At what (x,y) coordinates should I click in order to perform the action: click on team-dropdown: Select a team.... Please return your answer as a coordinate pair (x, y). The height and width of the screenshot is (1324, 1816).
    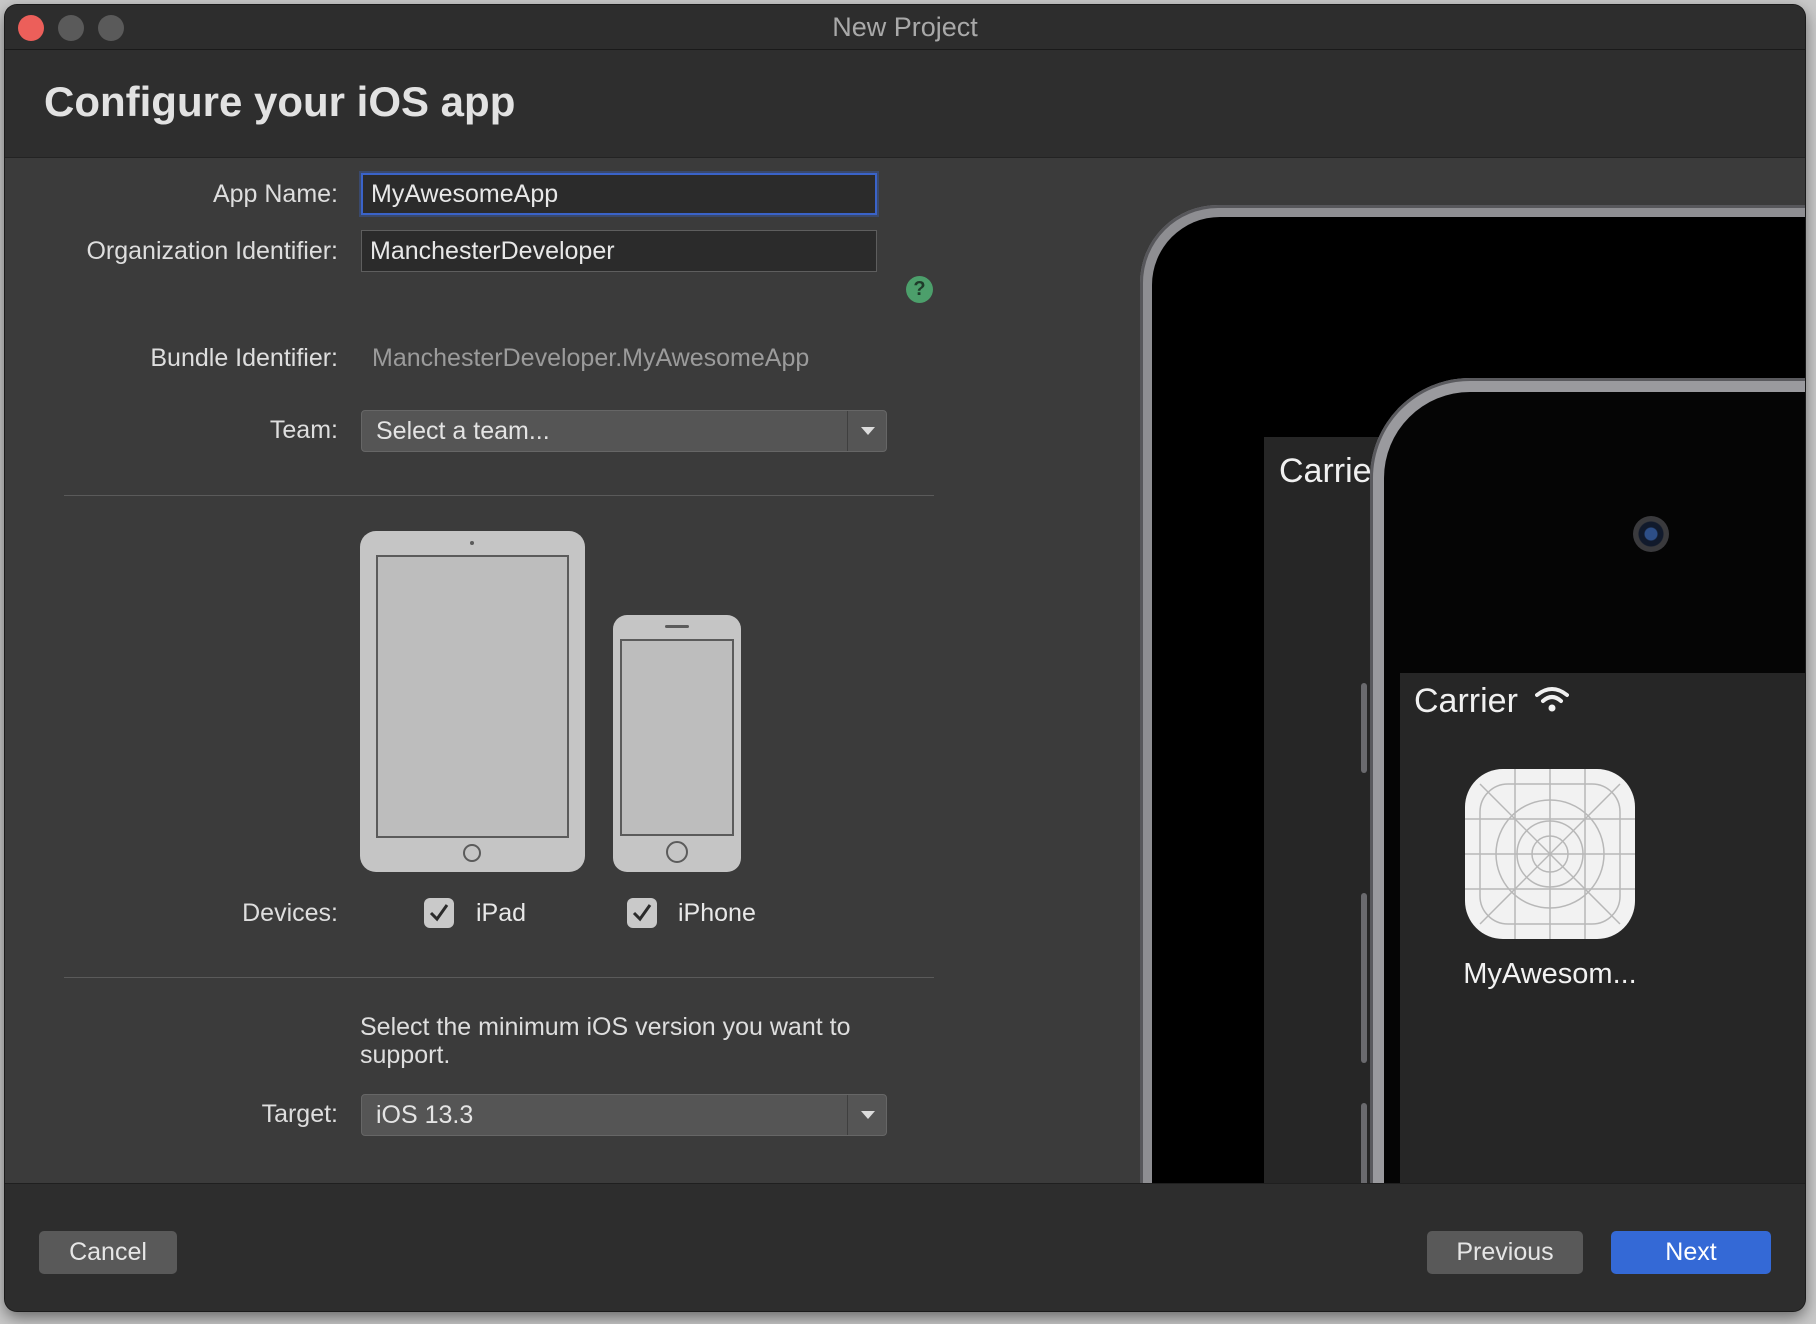
    Looking at the image, I should click on (624, 431).